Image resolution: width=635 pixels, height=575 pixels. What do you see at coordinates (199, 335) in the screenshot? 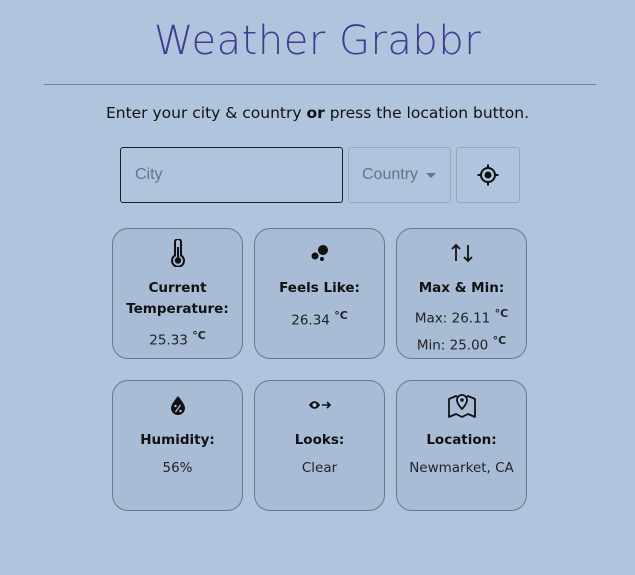
I see `current-temperature-unit: °C` at bounding box center [199, 335].